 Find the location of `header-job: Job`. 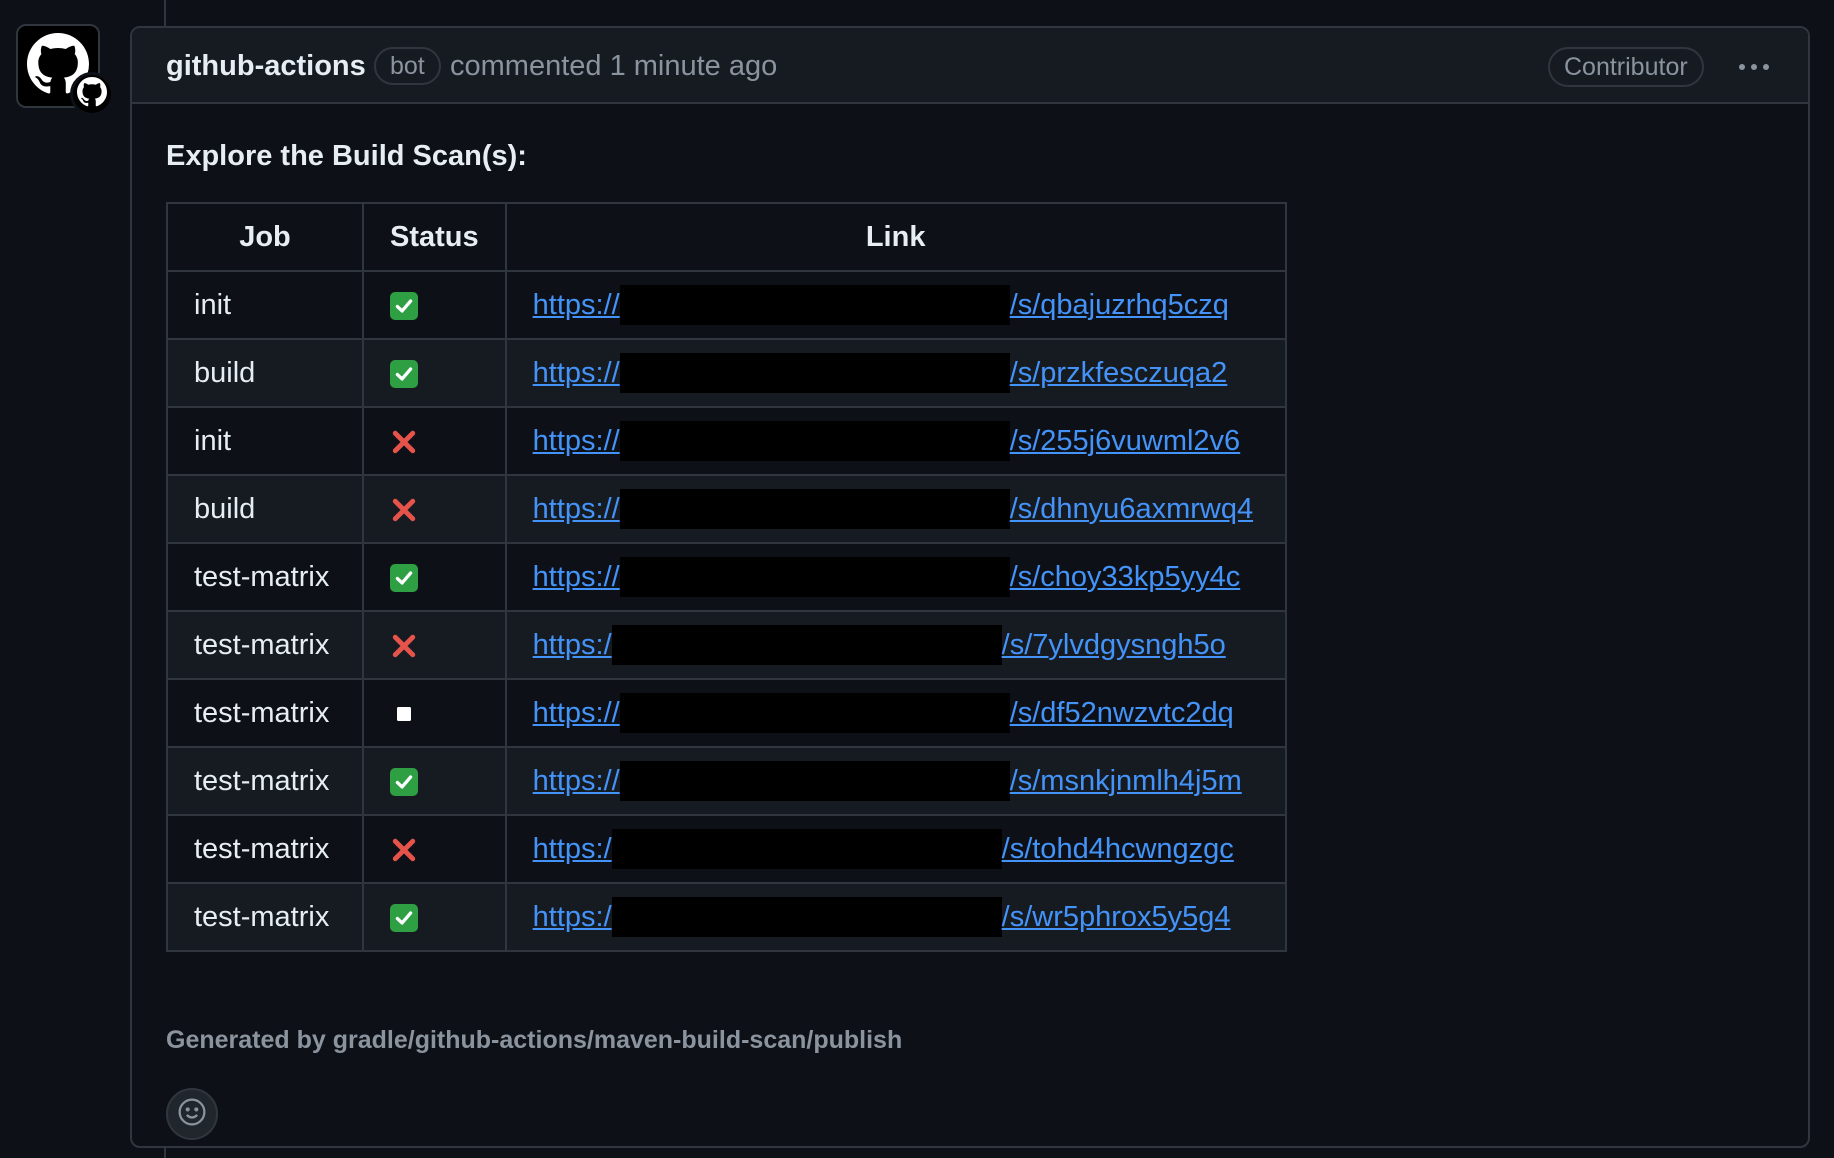

header-job: Job is located at coordinates (265, 237).